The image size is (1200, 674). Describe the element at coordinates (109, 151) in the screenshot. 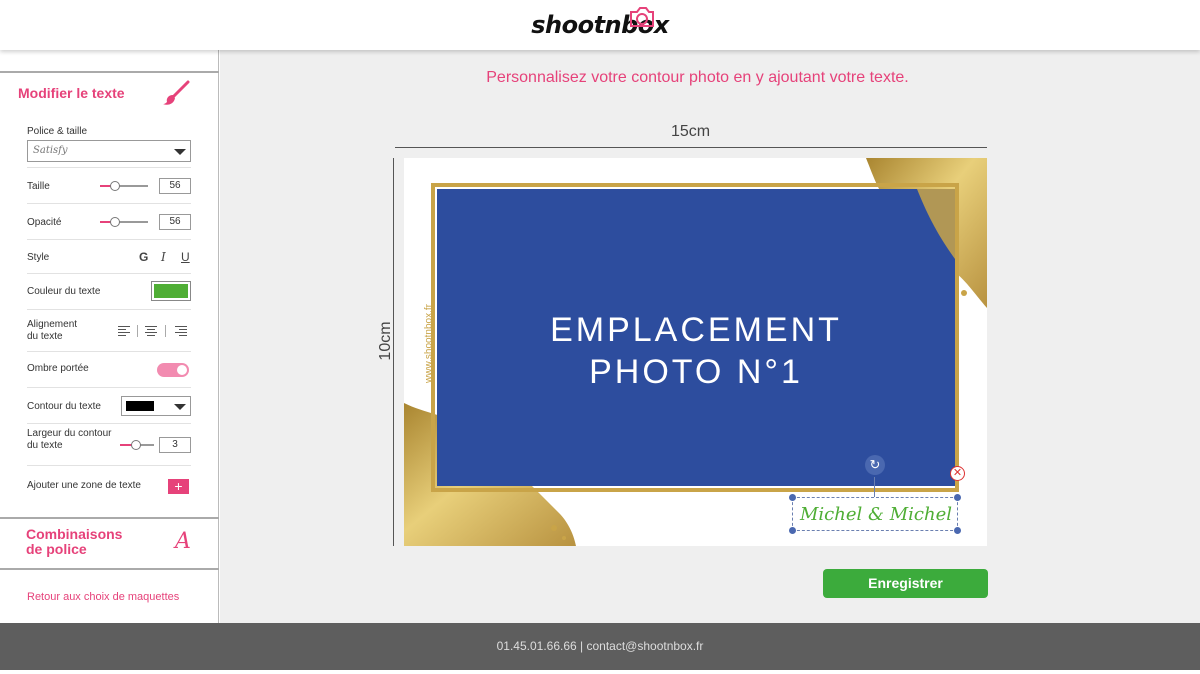

I see `font-select: Satisfy` at that location.